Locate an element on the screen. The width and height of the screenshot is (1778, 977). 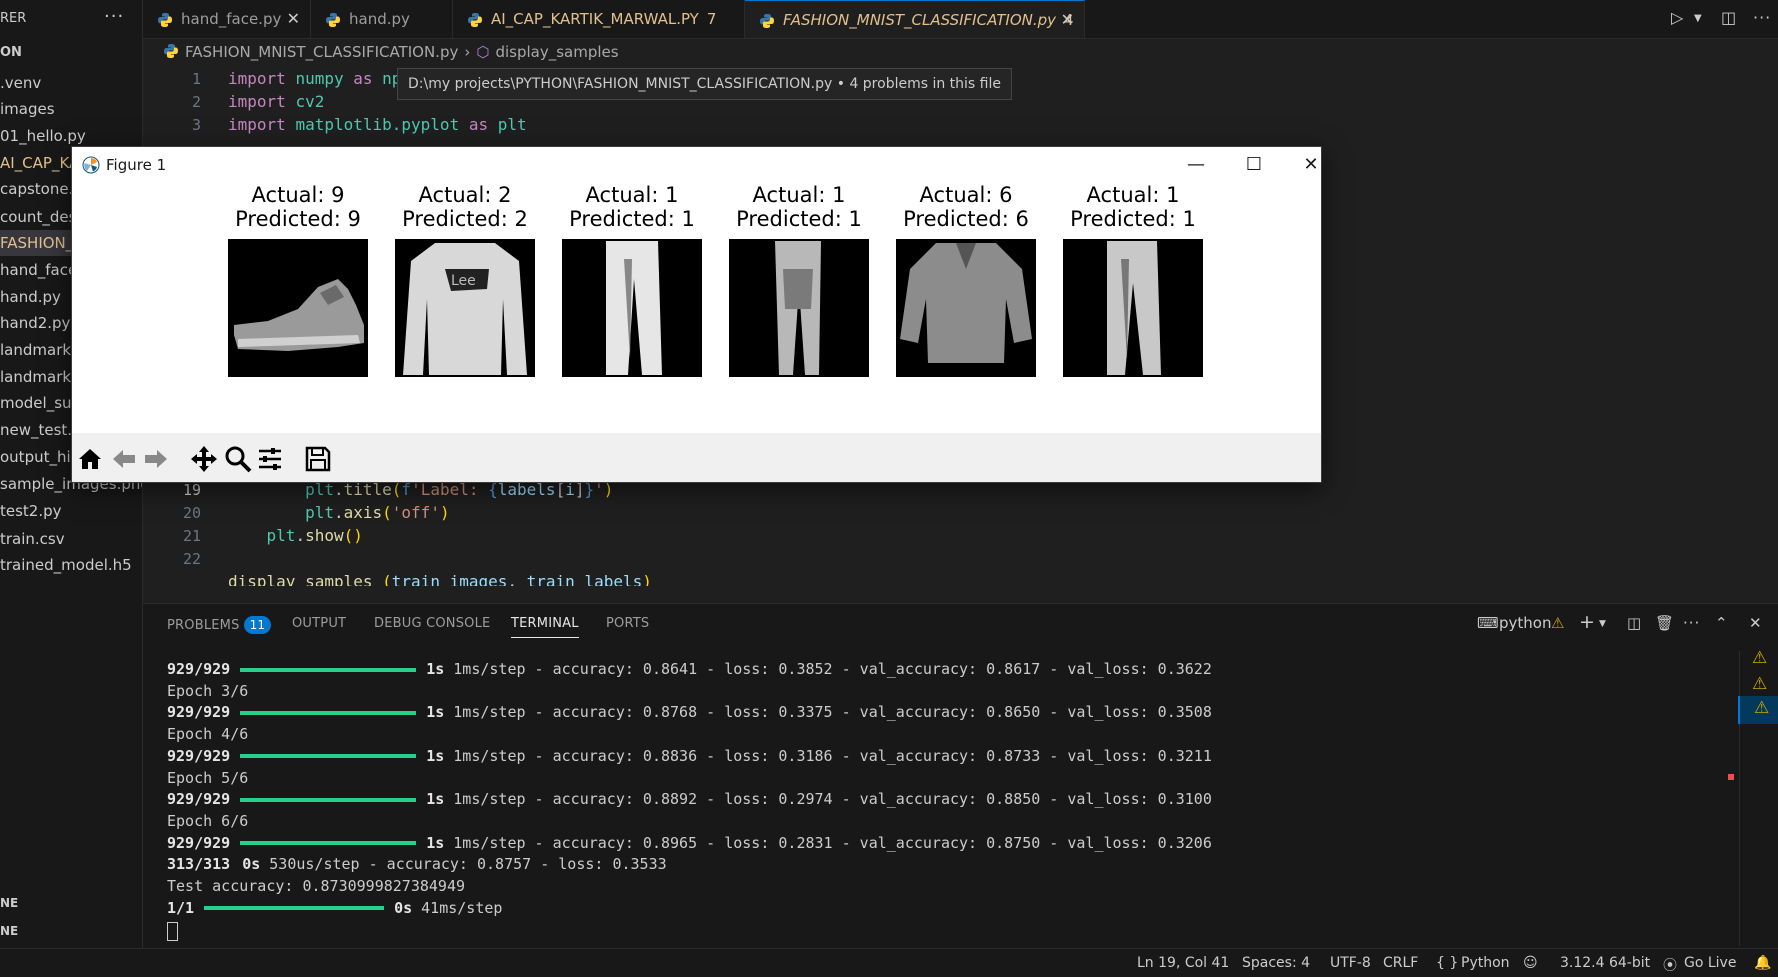
line-ending: CRLF is located at coordinates (1400, 963).